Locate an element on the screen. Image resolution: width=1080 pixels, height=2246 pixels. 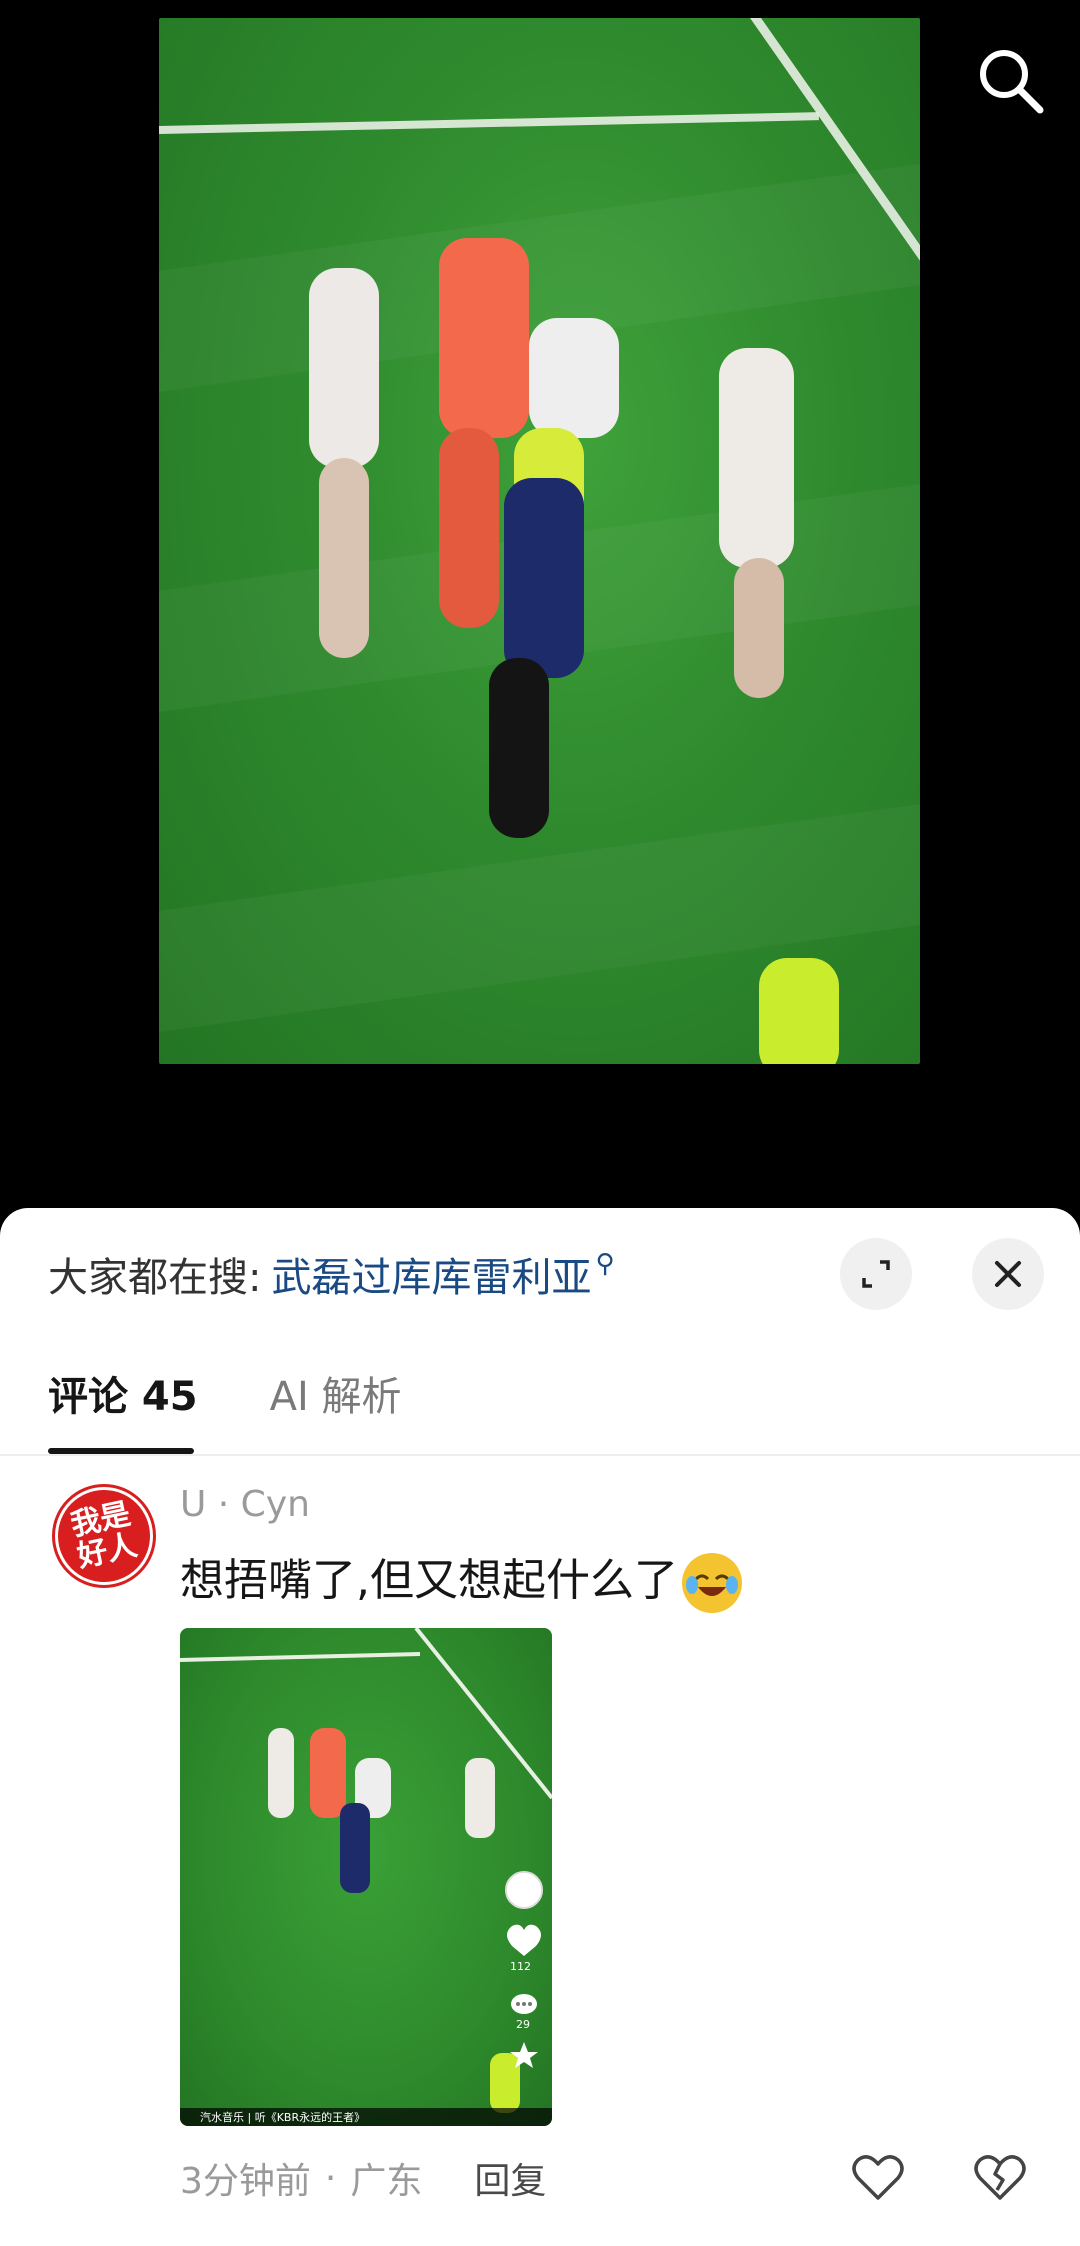
comment-image: 112 29 汽水音乐 | 听《KBR永远的王者》 is located at coordinates (366, 1877).